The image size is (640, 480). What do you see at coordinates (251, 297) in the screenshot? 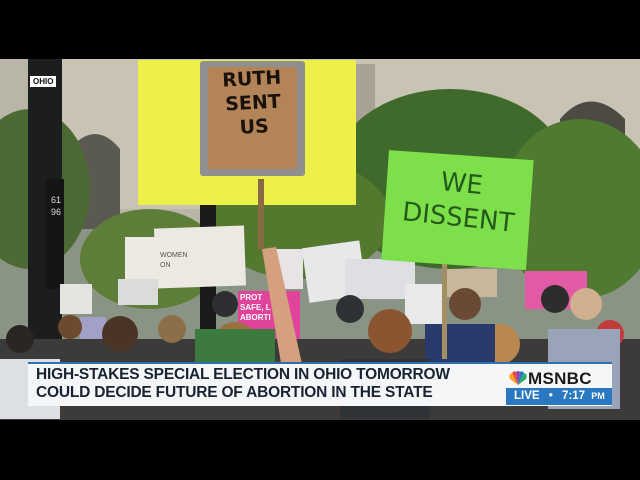
I see `sign-pink-line: PROT` at bounding box center [251, 297].